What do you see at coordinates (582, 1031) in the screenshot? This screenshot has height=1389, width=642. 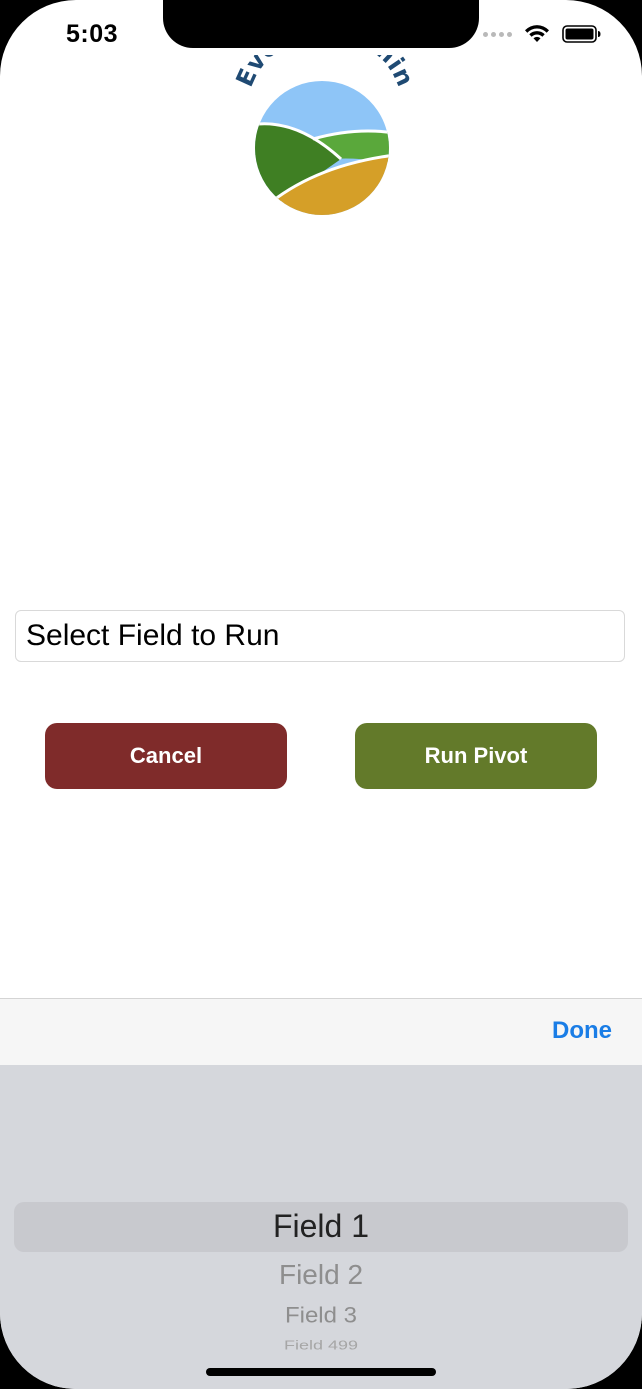 I see `done-button: Done` at bounding box center [582, 1031].